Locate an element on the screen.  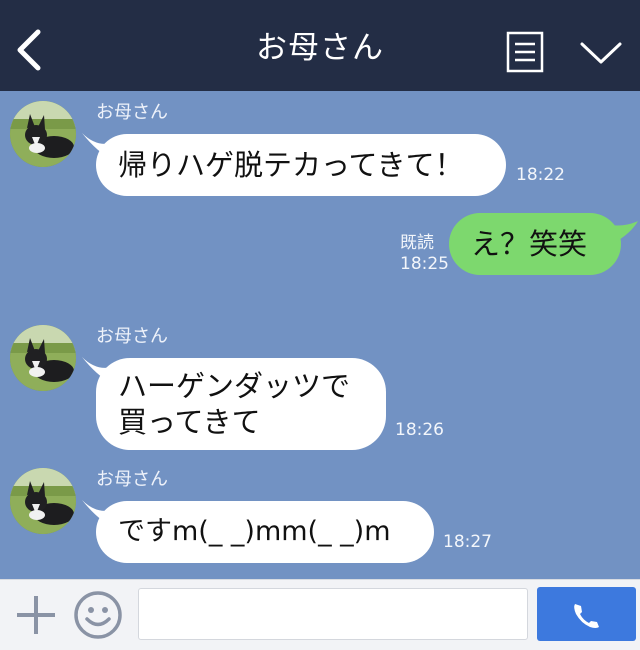
message-bubble: ですm(_ _)mm(_ _)m is located at coordinates (265, 532).